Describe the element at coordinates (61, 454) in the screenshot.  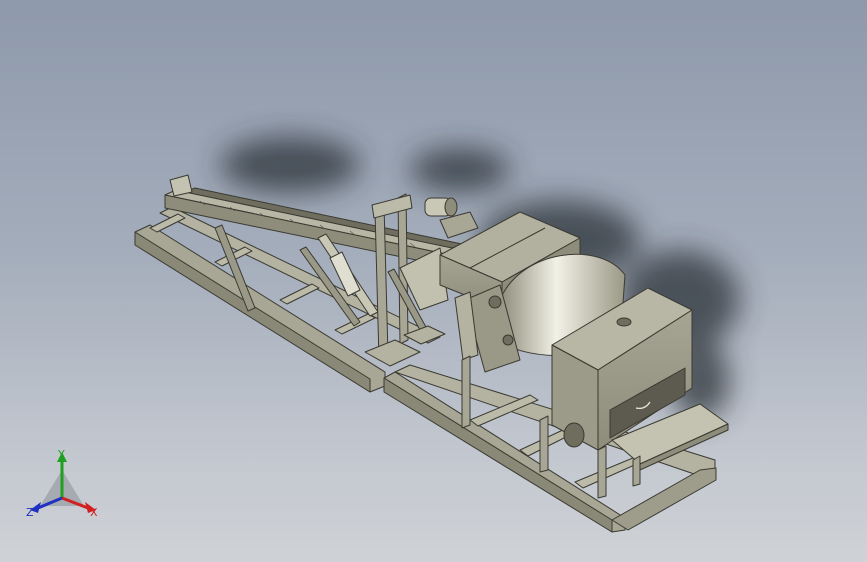
I see `y-axis-label: Y` at that location.